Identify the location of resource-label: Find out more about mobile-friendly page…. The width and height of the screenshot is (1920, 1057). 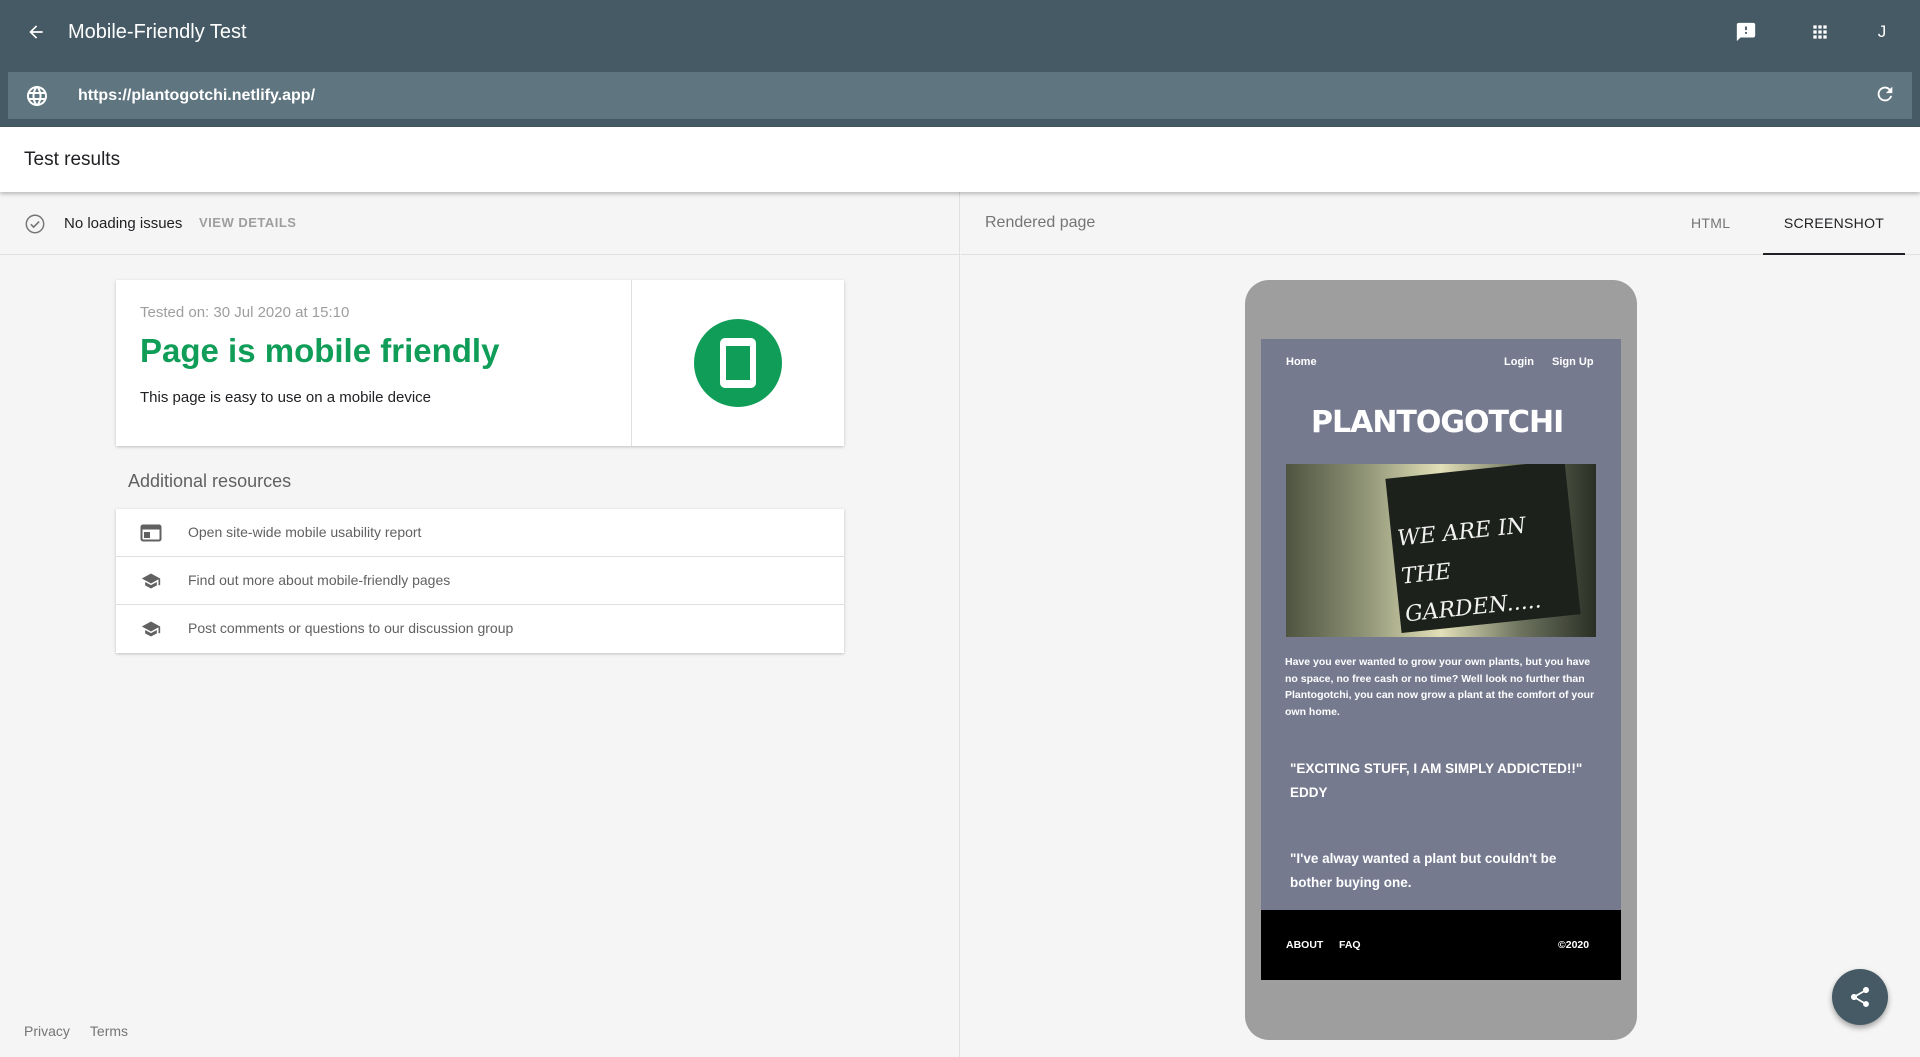
(319, 580).